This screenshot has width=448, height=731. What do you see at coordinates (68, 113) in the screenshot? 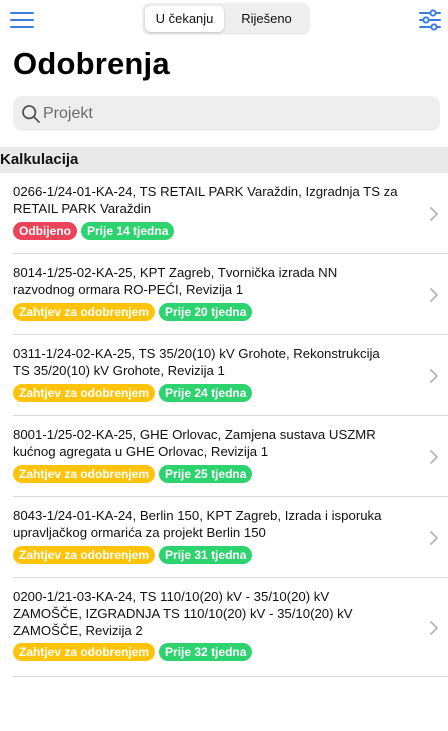
I see `search-placeholder: Projekt` at bounding box center [68, 113].